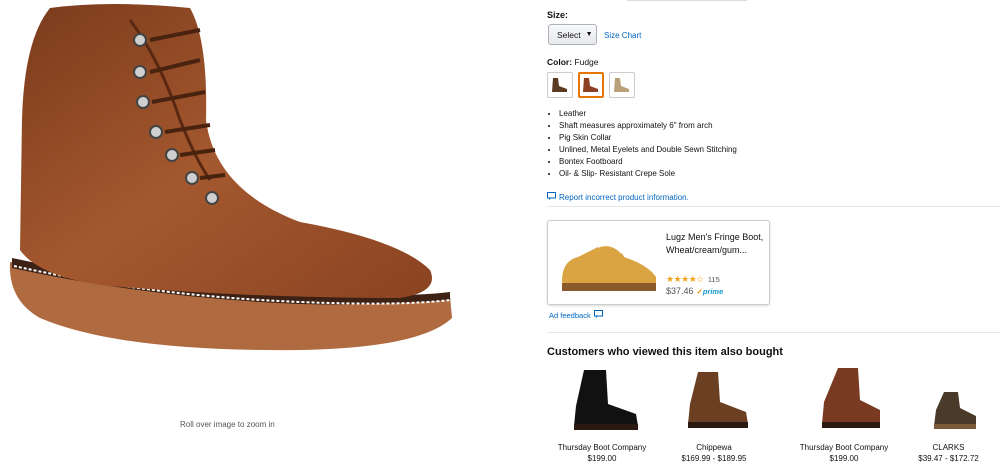 The height and width of the screenshot is (470, 1000). Describe the element at coordinates (569, 34) in the screenshot. I see `size-select-value: Select` at that location.